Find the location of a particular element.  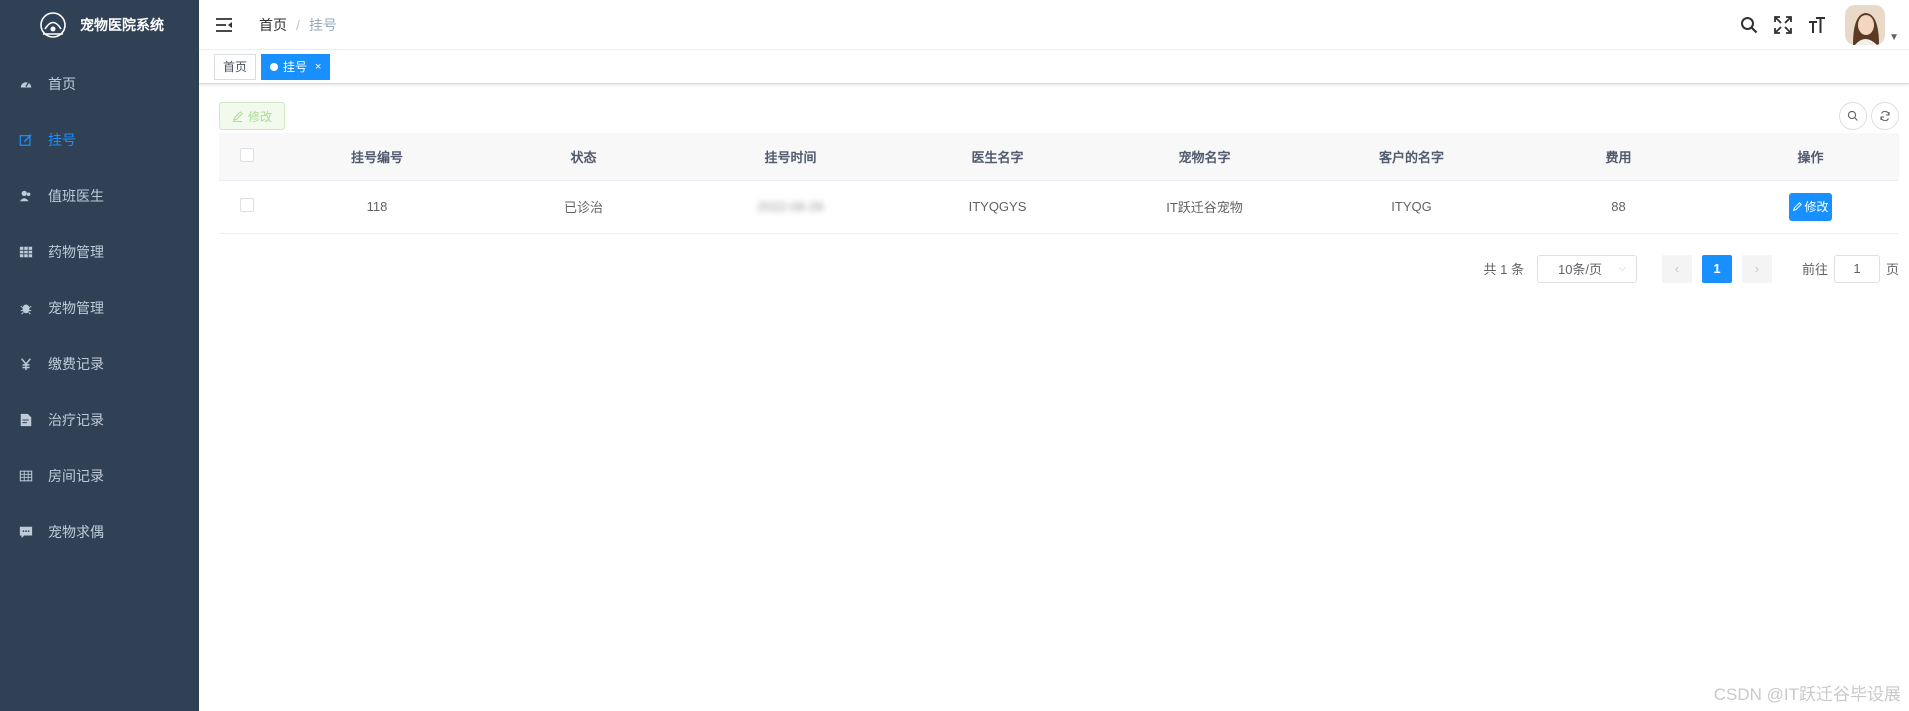

toggle-search-button is located at coordinates (1853, 116).